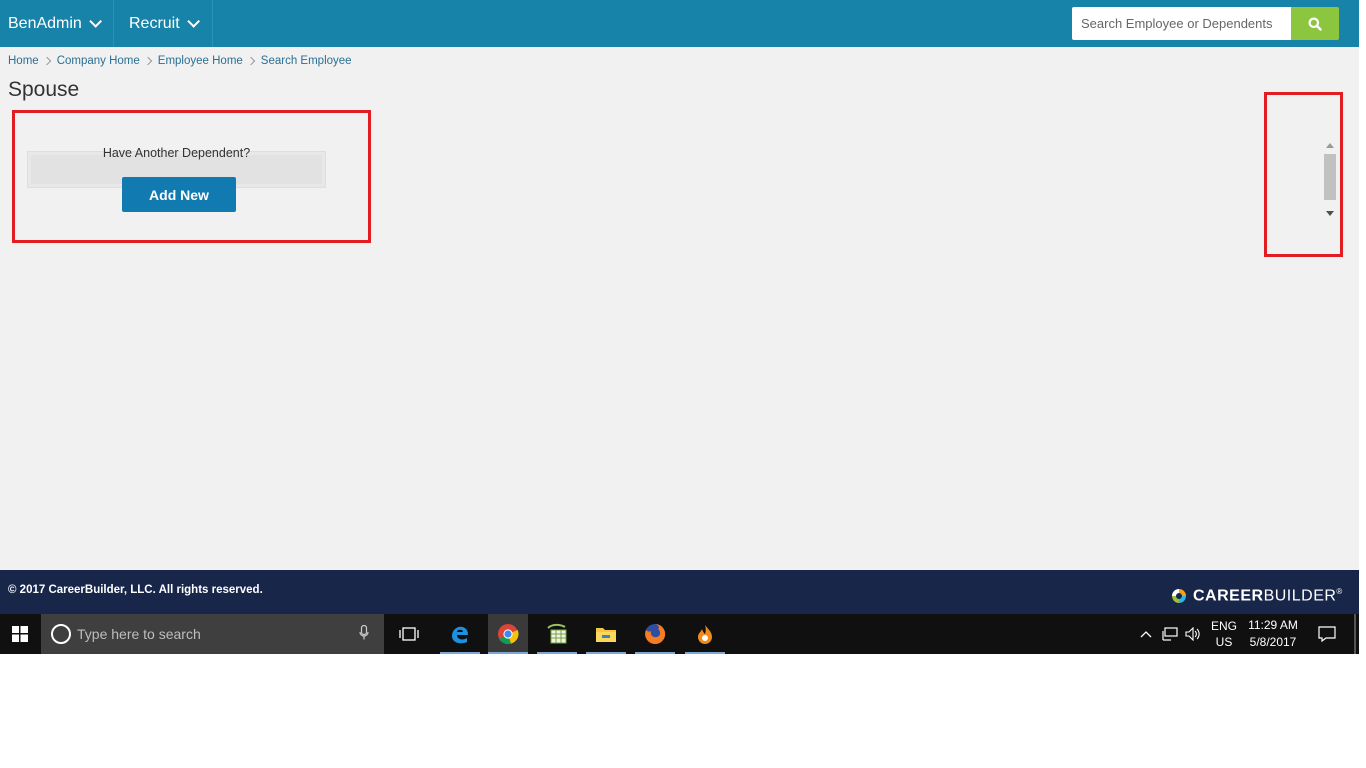 The height and width of the screenshot is (768, 1366). I want to click on search-button, so click(1315, 23).